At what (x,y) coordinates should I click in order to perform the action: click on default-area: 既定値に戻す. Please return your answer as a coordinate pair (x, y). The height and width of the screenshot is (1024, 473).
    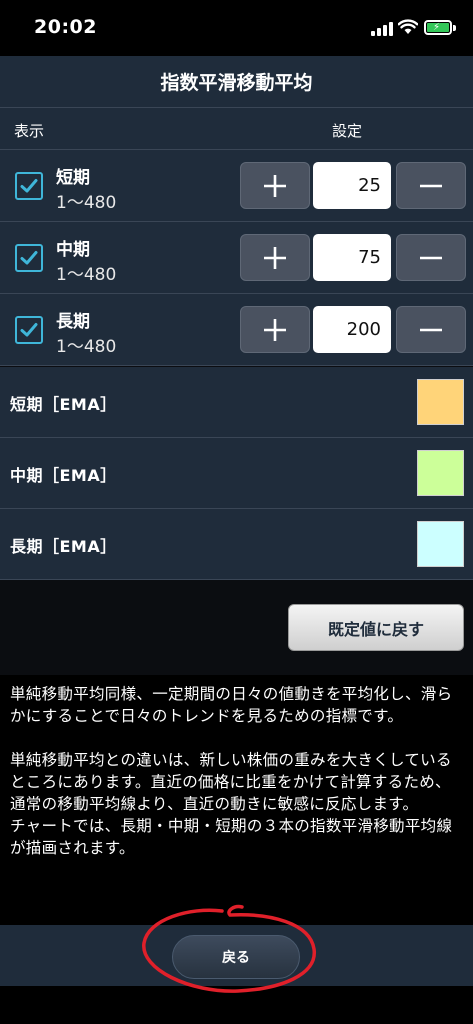
    Looking at the image, I should click on (236, 627).